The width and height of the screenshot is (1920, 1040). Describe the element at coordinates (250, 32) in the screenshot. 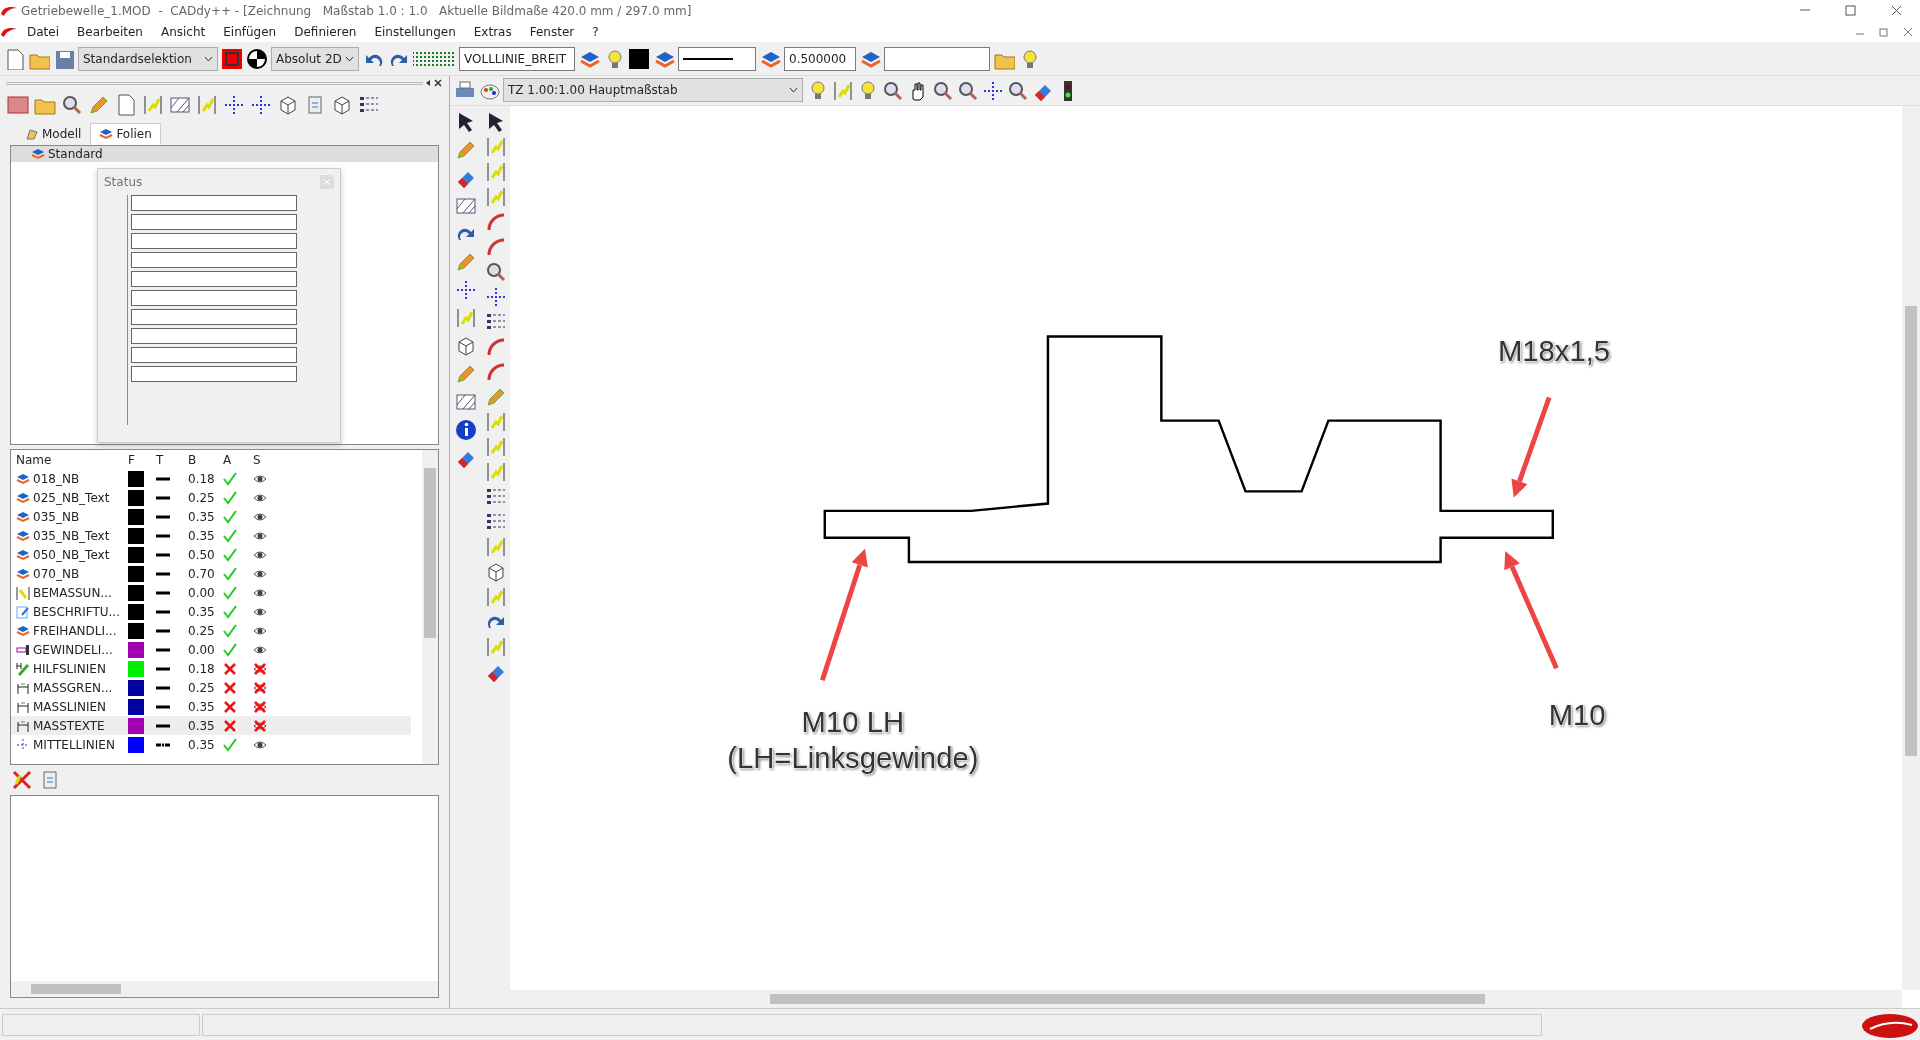

I see `menu-item: Einfügen` at that location.